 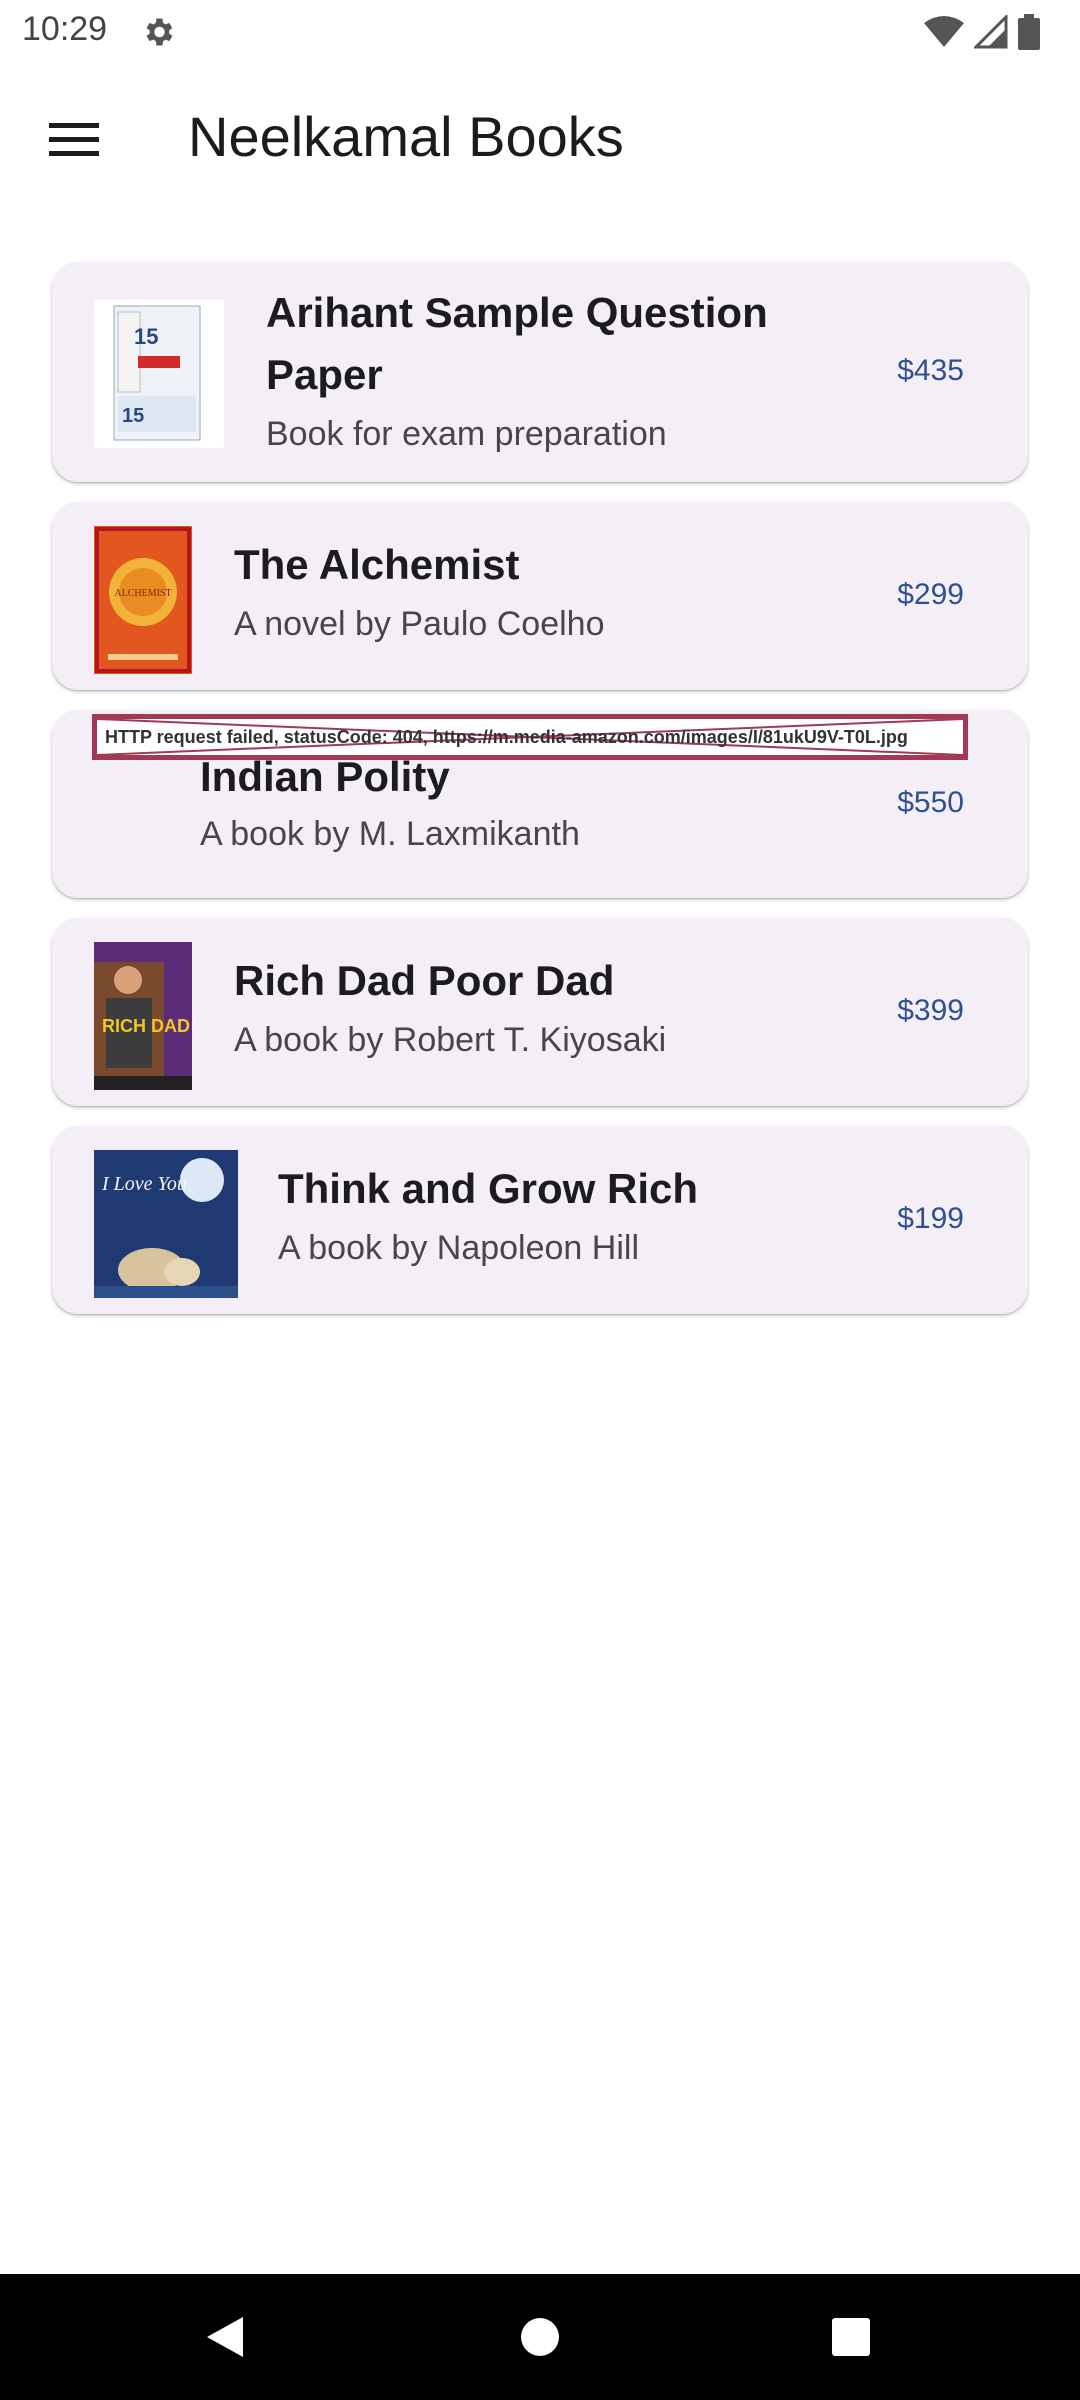 I want to click on status-icons, so click(x=982, y=32).